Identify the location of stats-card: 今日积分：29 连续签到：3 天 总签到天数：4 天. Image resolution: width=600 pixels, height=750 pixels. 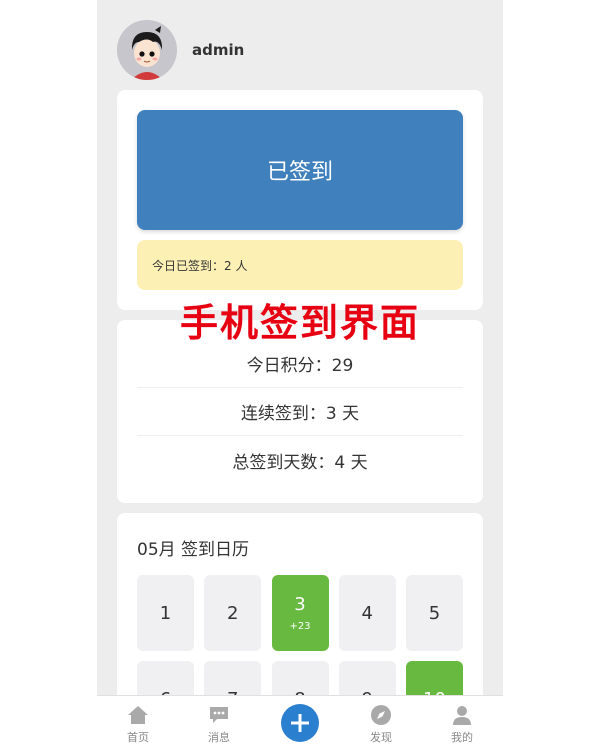
(300, 411).